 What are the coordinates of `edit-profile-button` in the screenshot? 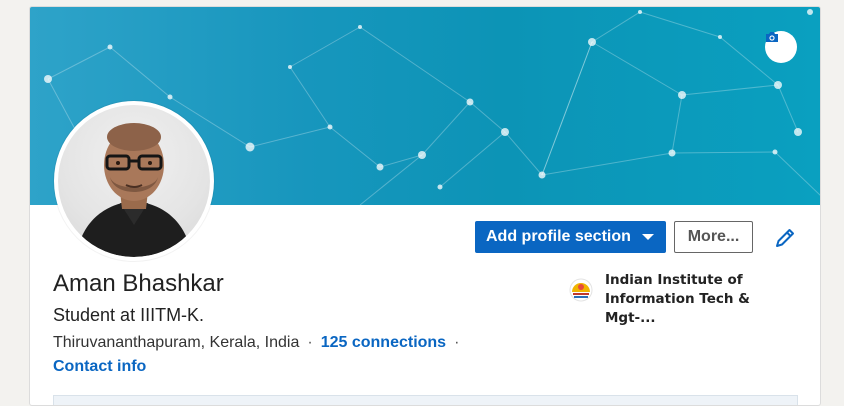 It's located at (785, 238).